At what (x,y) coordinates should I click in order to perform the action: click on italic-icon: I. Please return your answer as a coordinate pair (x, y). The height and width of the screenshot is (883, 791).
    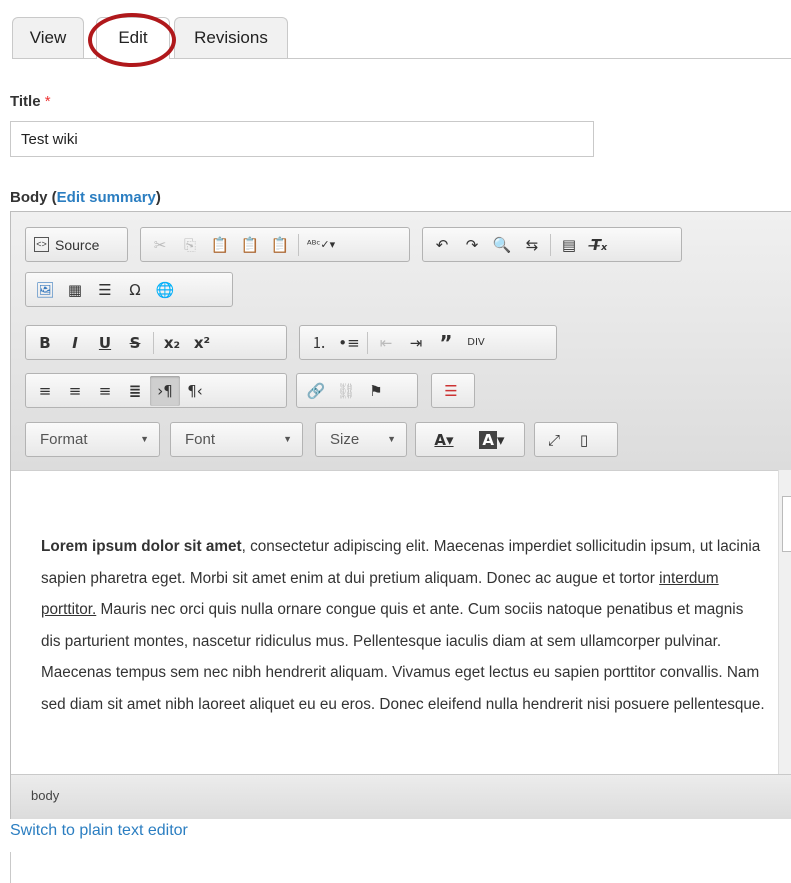
    Looking at the image, I should click on (75, 343).